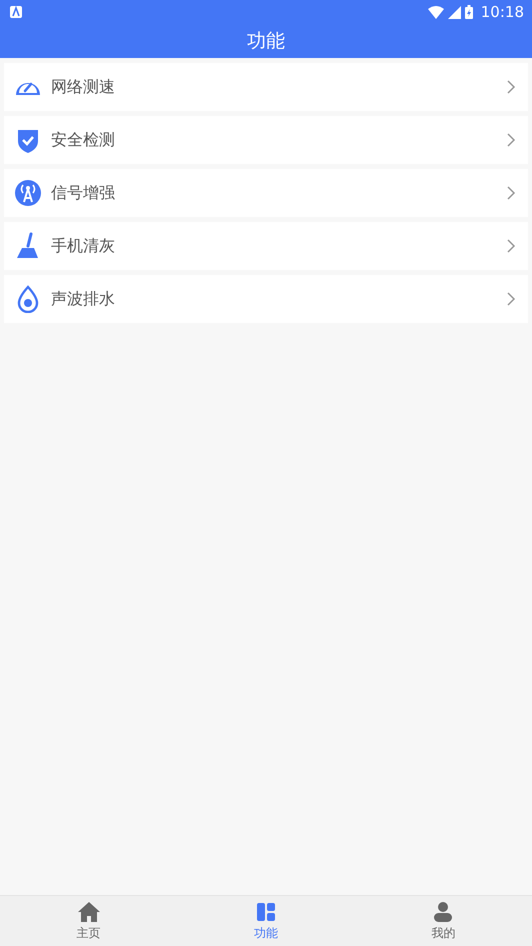 The width and height of the screenshot is (532, 946). I want to click on feature-item: 手机清灰, so click(266, 246).